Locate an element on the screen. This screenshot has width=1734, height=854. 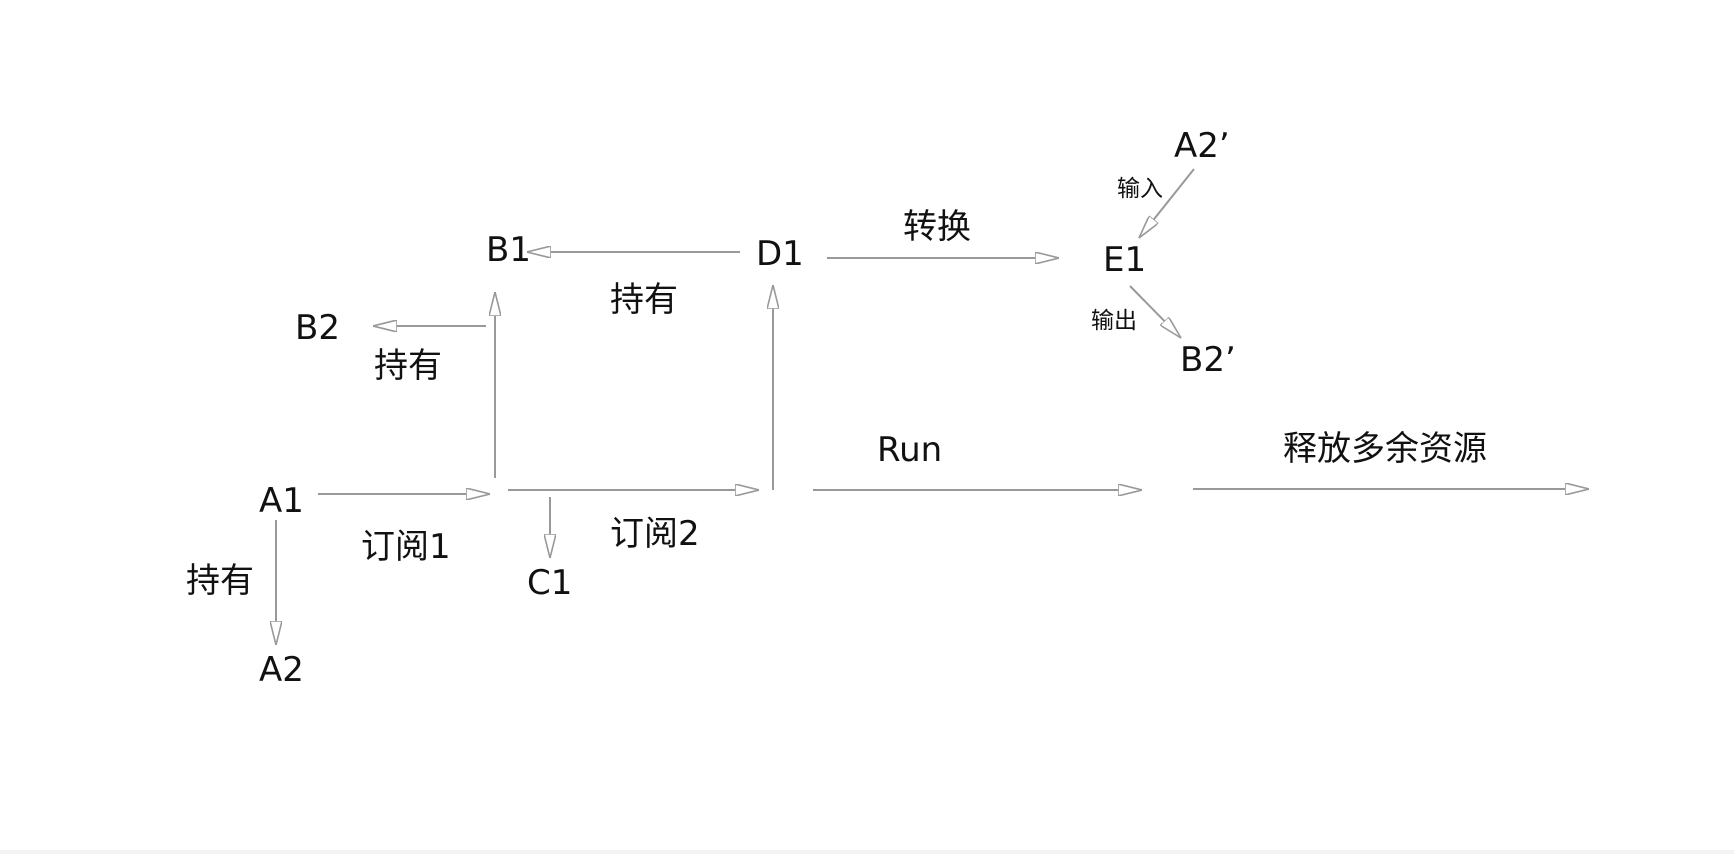
node-b1: B1 is located at coordinates (508, 250).